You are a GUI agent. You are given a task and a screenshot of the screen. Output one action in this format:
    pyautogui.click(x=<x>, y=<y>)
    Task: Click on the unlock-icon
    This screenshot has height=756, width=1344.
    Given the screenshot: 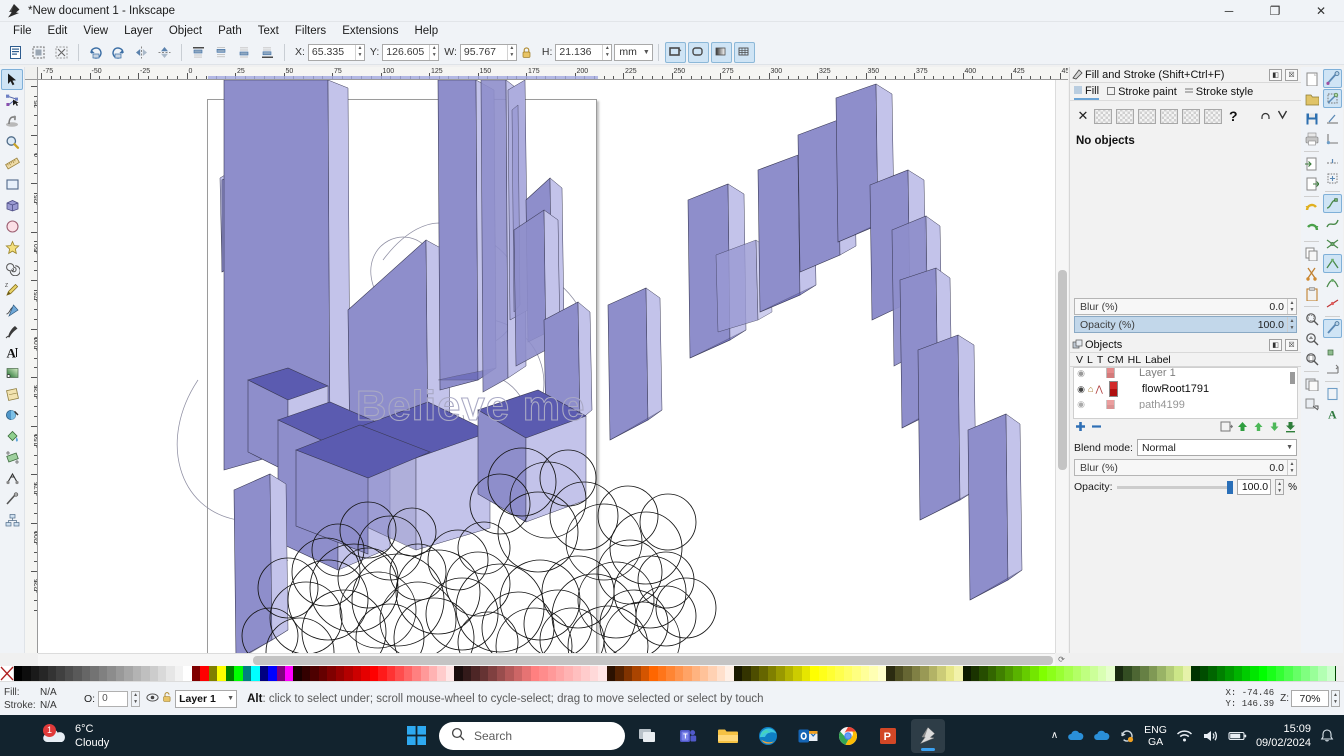 What is the action you would take?
    pyautogui.click(x=167, y=698)
    